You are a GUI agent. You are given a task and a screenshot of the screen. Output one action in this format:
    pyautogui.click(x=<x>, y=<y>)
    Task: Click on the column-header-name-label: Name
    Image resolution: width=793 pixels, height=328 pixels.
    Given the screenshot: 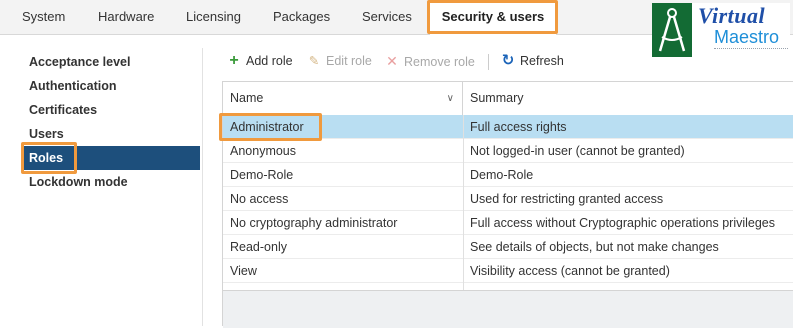 What is the action you would take?
    pyautogui.click(x=247, y=98)
    